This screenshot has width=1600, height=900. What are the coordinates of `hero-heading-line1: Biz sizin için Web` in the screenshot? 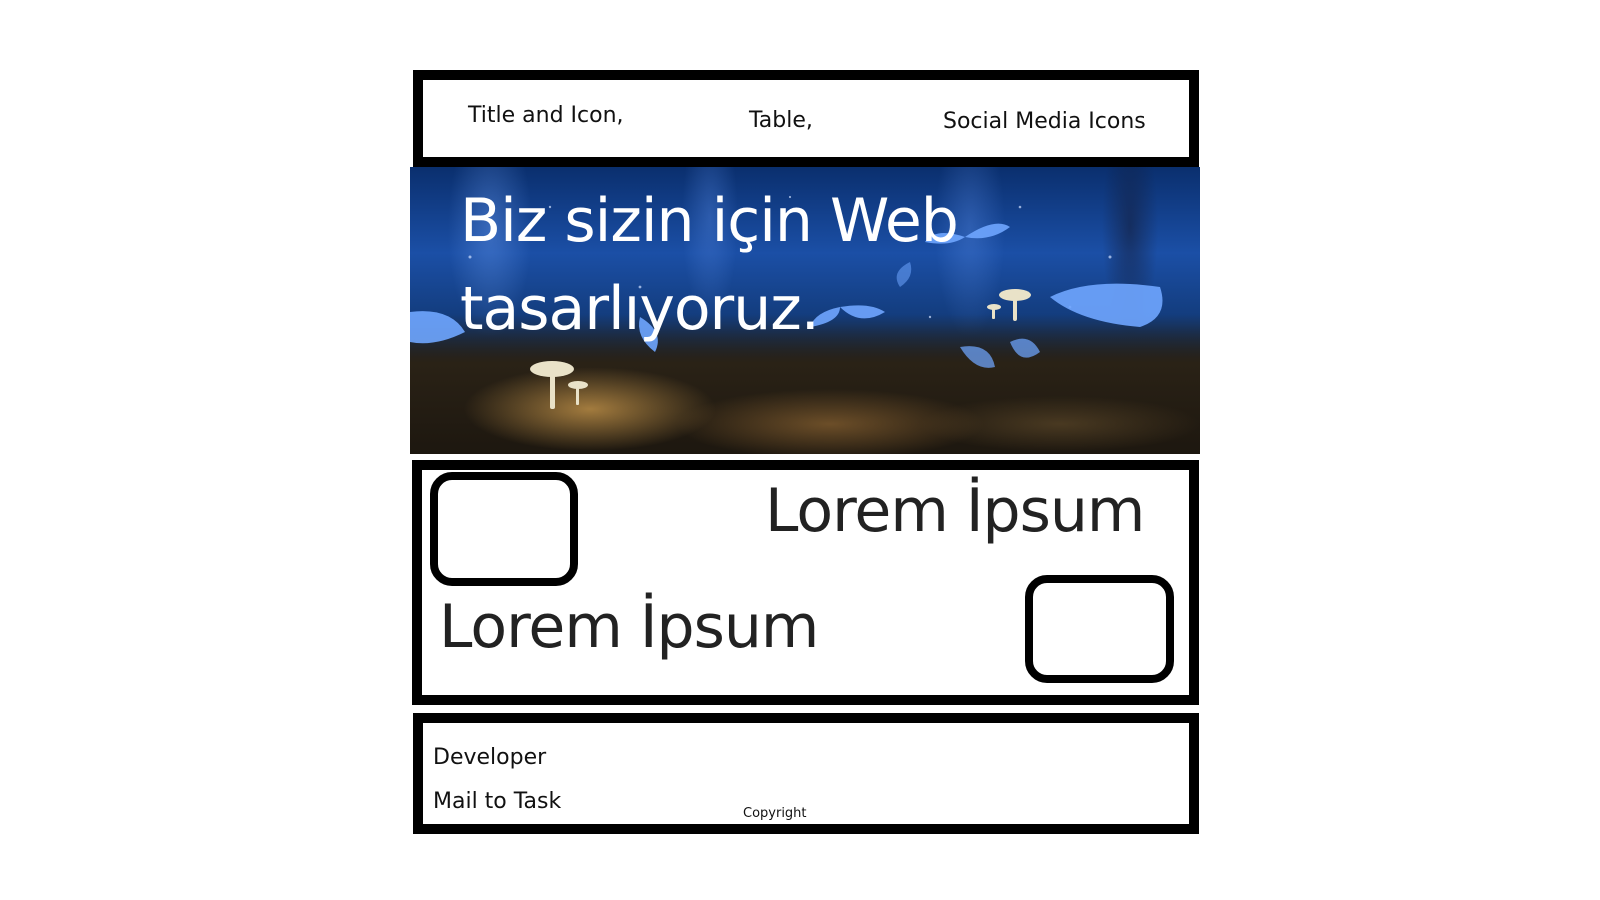 It's located at (709, 221).